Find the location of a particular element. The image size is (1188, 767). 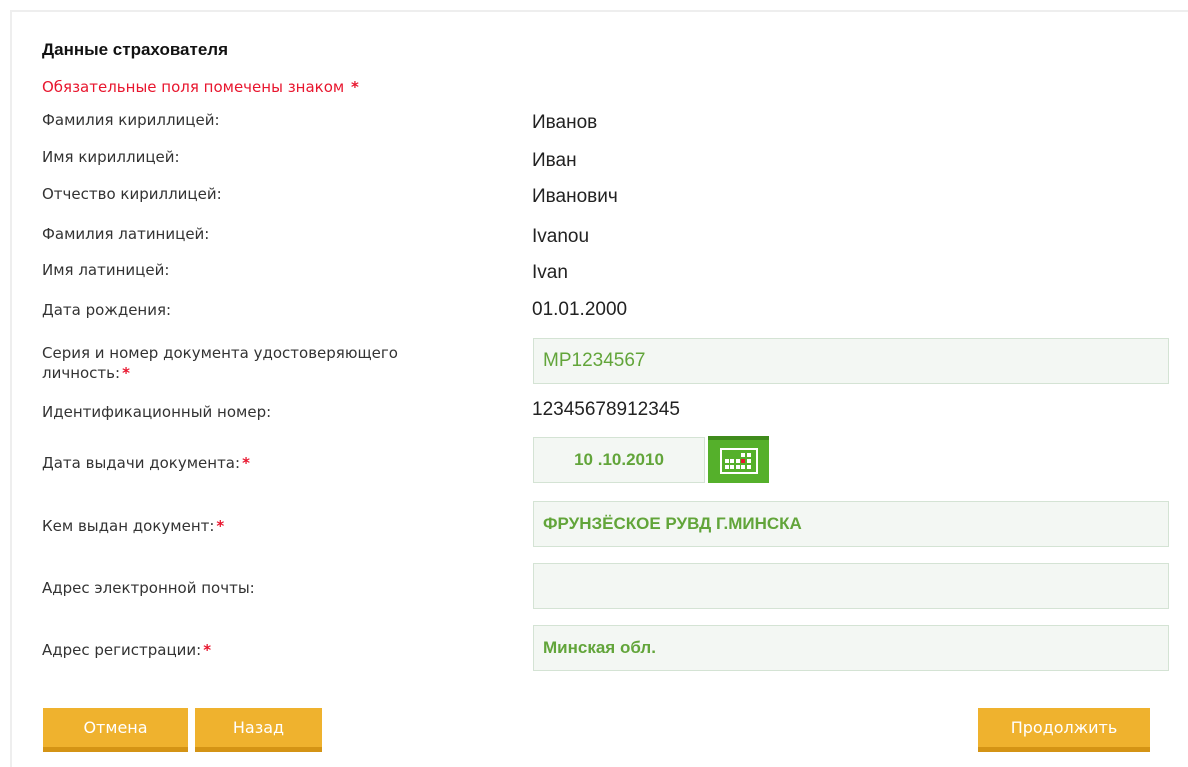

name-lat-label: Имя латиницей: is located at coordinates (106, 270).